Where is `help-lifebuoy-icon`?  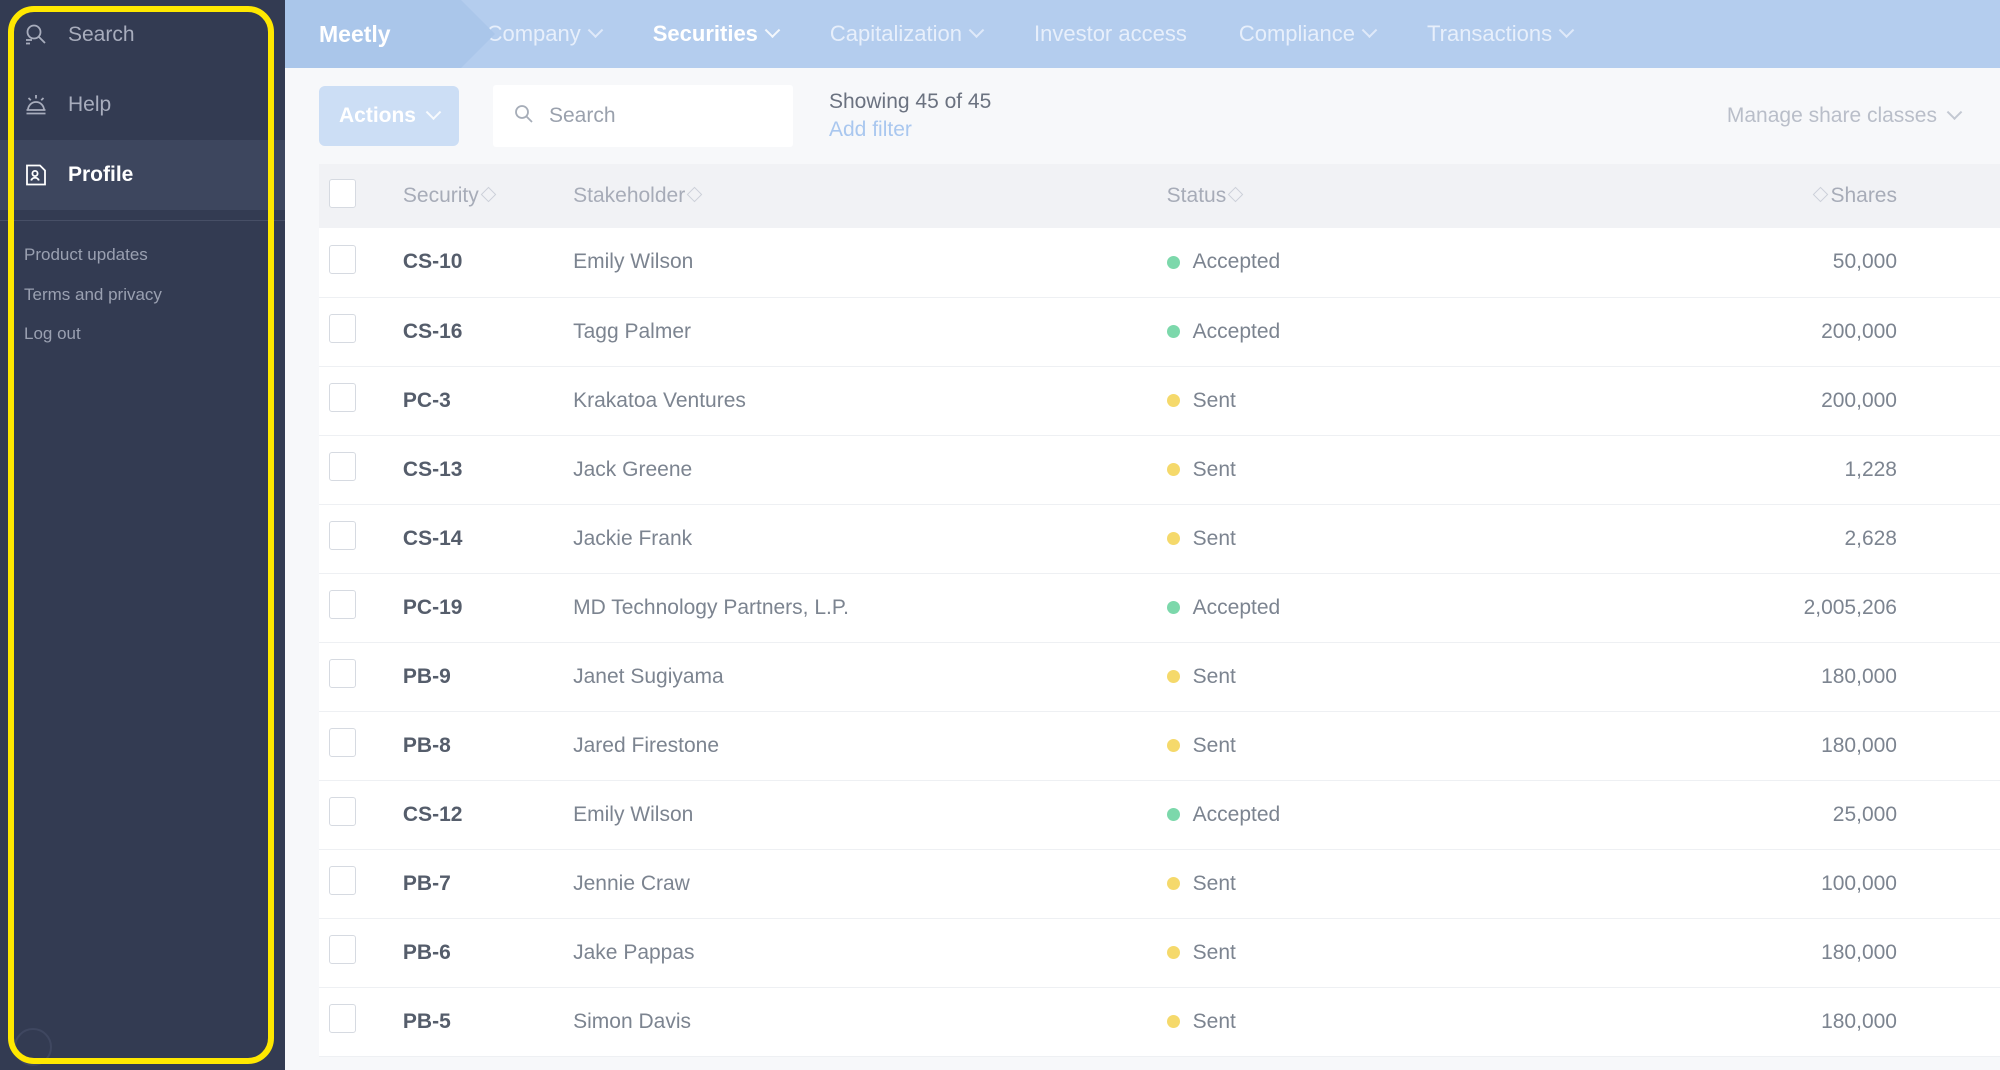
help-lifebuoy-icon is located at coordinates (36, 105).